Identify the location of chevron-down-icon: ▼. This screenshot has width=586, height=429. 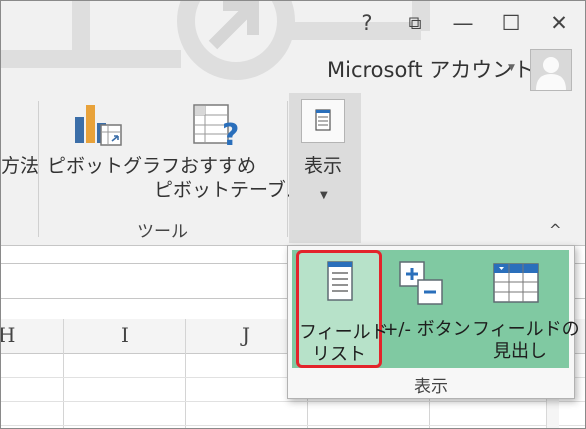
(324, 195).